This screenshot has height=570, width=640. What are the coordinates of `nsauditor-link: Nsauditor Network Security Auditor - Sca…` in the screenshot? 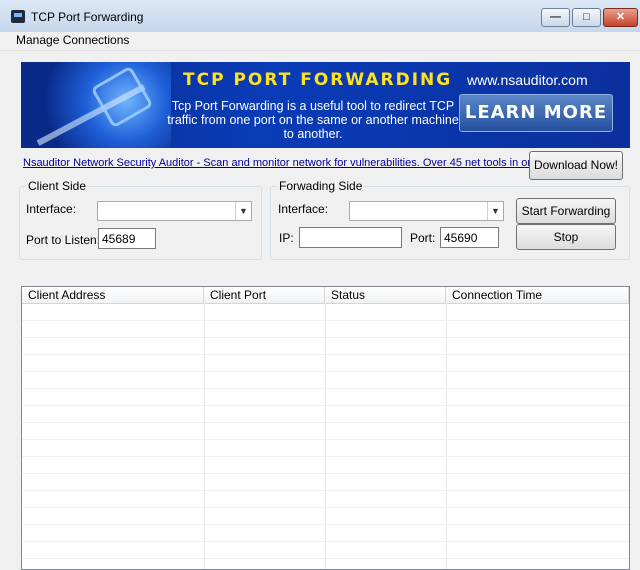 It's located at (283, 163).